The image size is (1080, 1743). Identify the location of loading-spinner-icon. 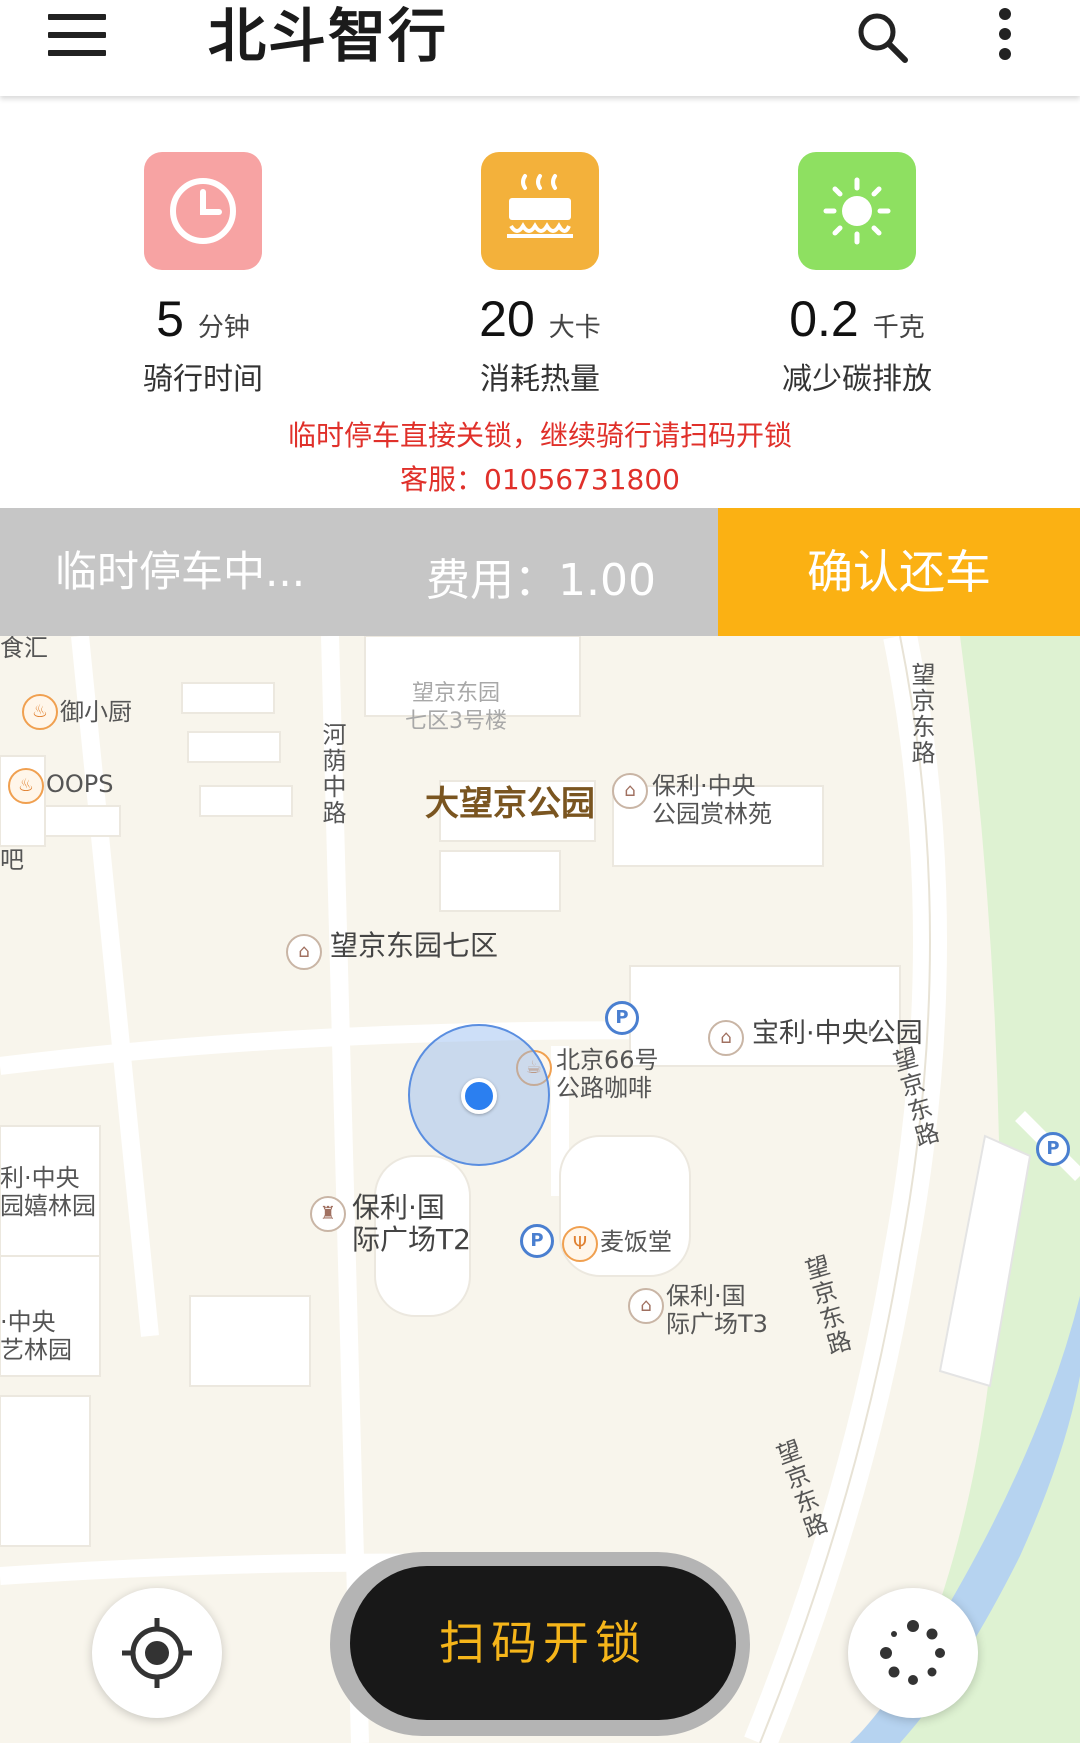
(912, 1652).